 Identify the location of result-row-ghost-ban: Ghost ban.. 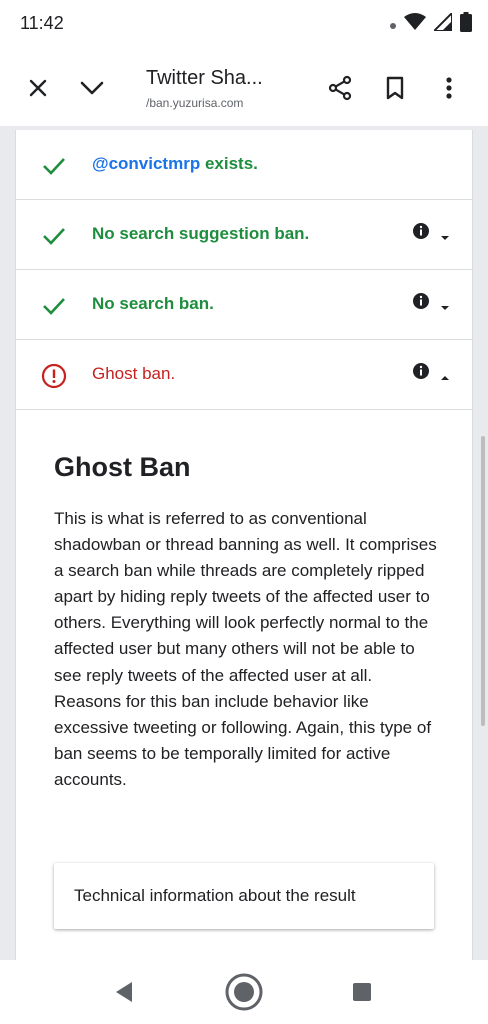
(244, 375).